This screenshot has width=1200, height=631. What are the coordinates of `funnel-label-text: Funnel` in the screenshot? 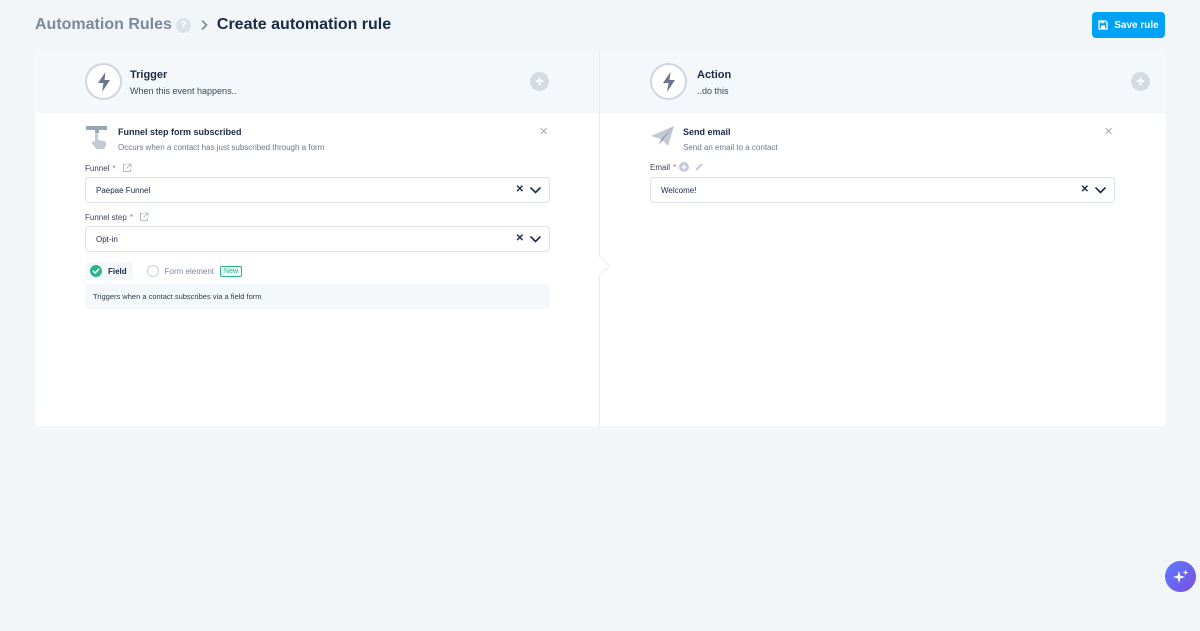 It's located at (97, 168).